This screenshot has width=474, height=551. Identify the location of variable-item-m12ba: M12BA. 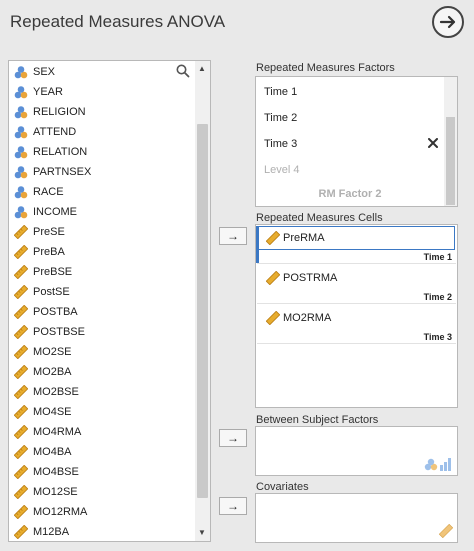
(41, 532).